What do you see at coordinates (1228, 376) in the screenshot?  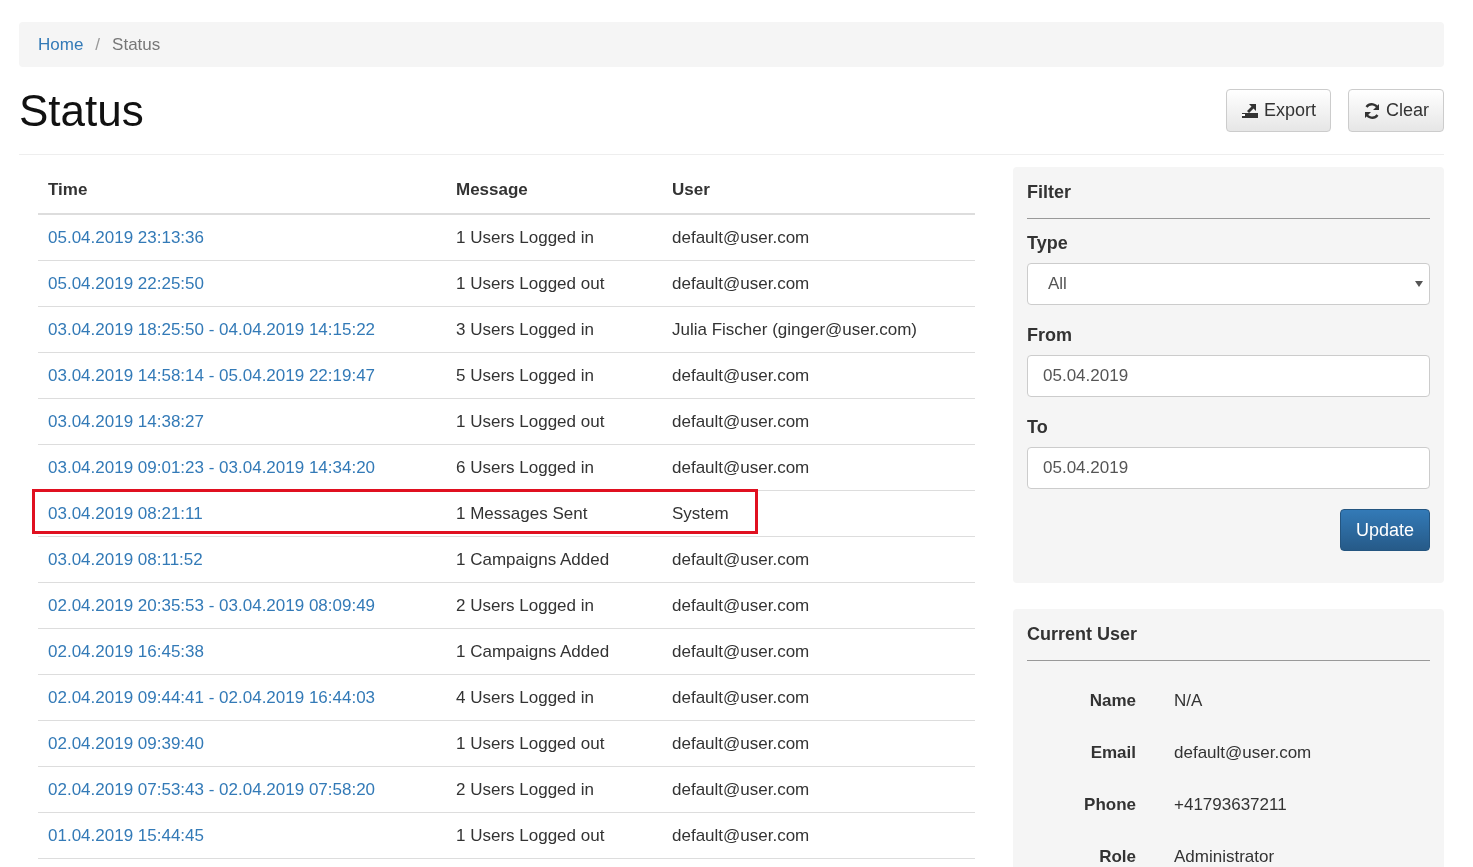 I see `from-date-field: 05.04.2019` at bounding box center [1228, 376].